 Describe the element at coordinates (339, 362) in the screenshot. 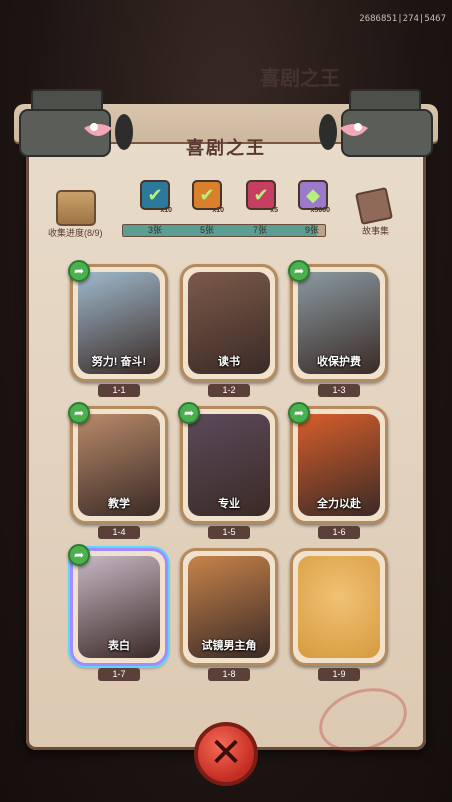

I see `card-caption: 收保护费` at that location.